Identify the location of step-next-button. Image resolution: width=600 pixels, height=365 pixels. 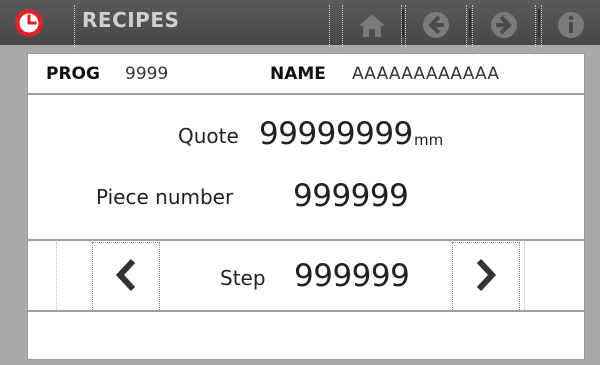
(486, 277).